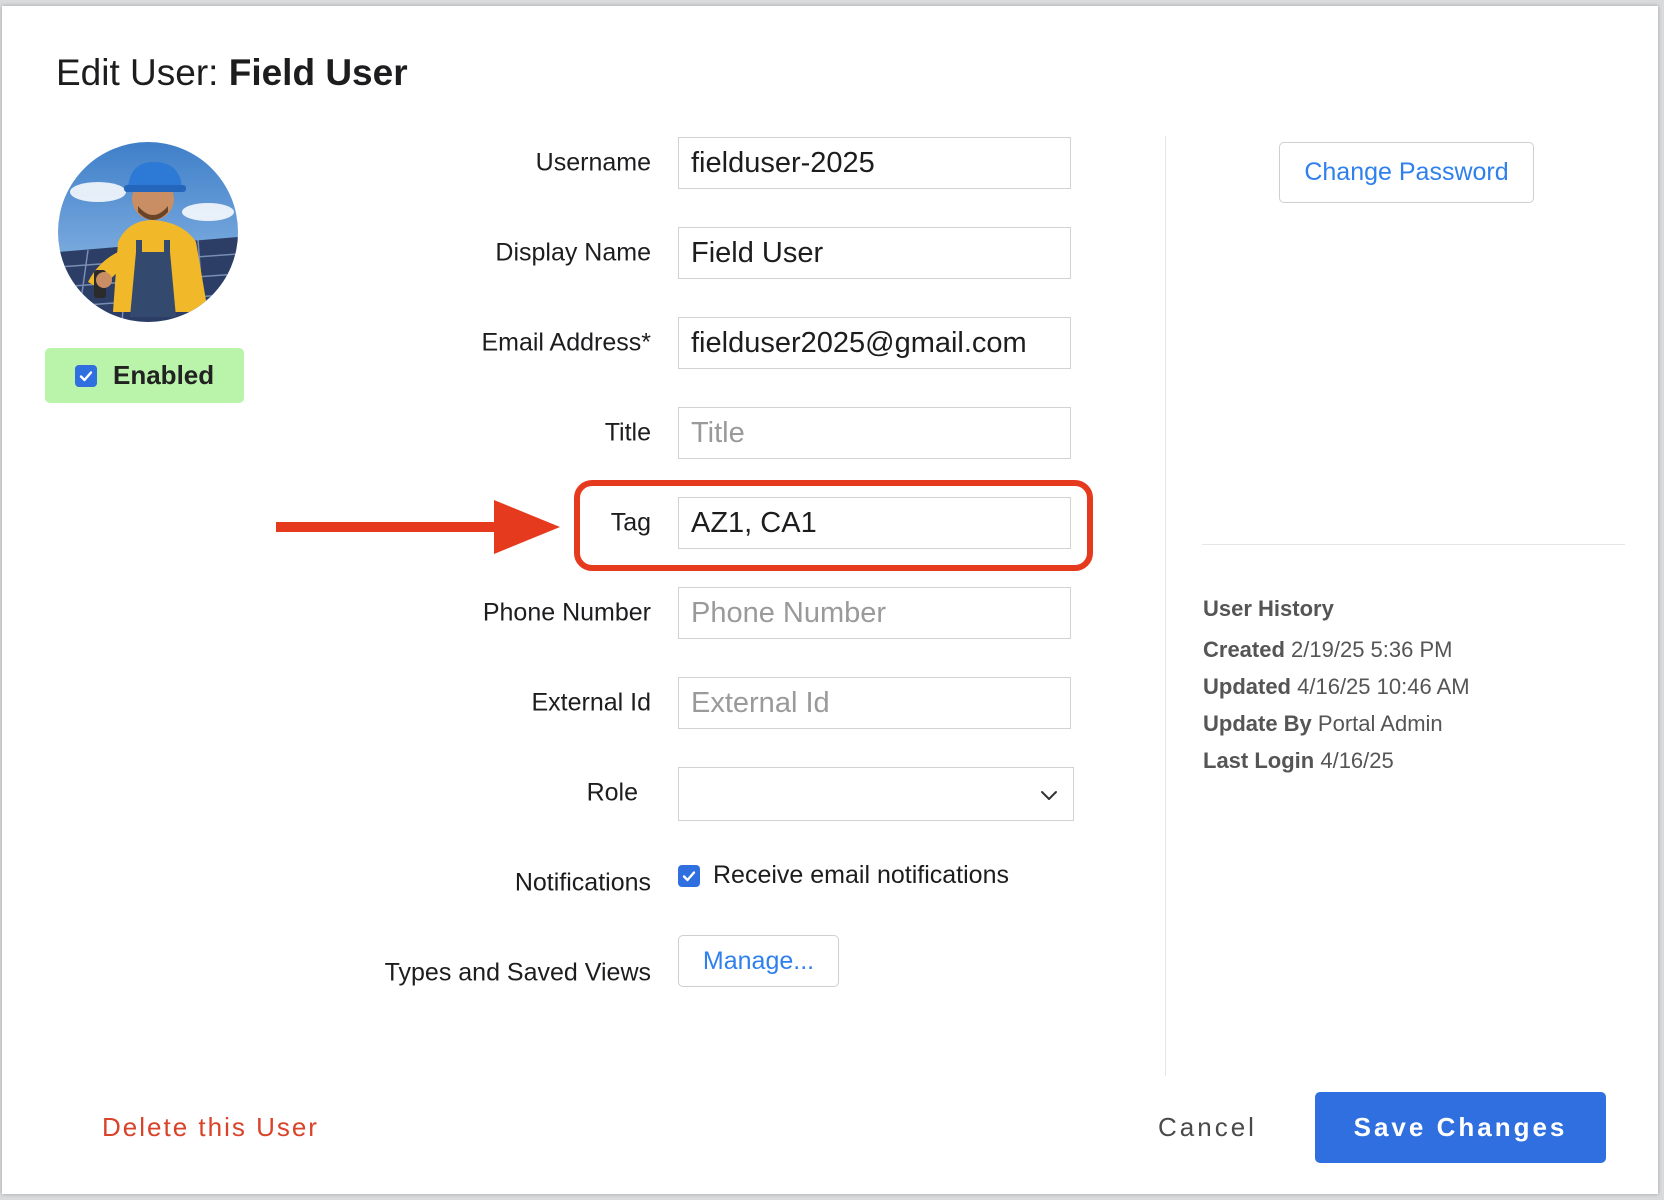  What do you see at coordinates (566, 612) in the screenshot?
I see `phone-label: Phone Number` at bounding box center [566, 612].